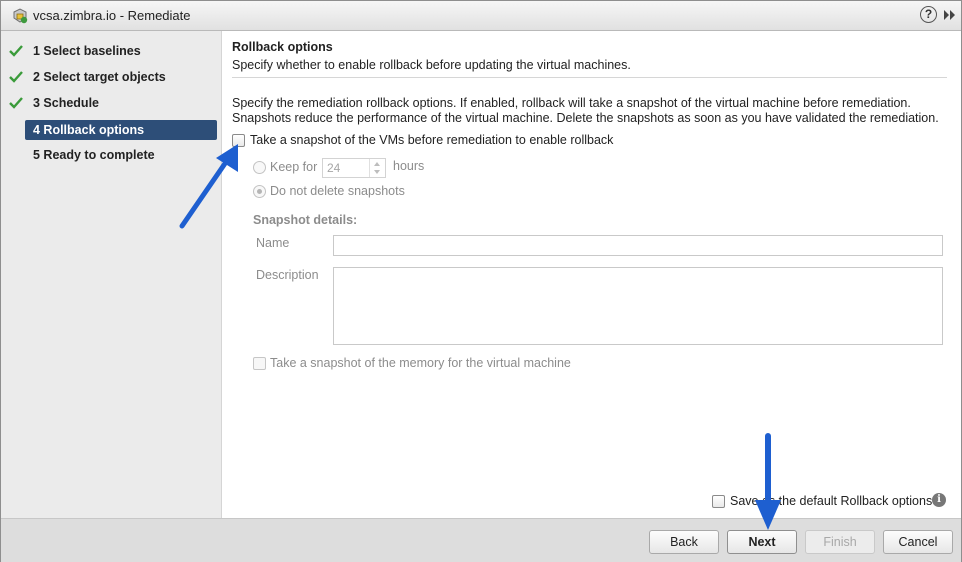 The height and width of the screenshot is (562, 962). Describe the element at coordinates (950, 15) in the screenshot. I see `collapse-panel-icon` at that location.